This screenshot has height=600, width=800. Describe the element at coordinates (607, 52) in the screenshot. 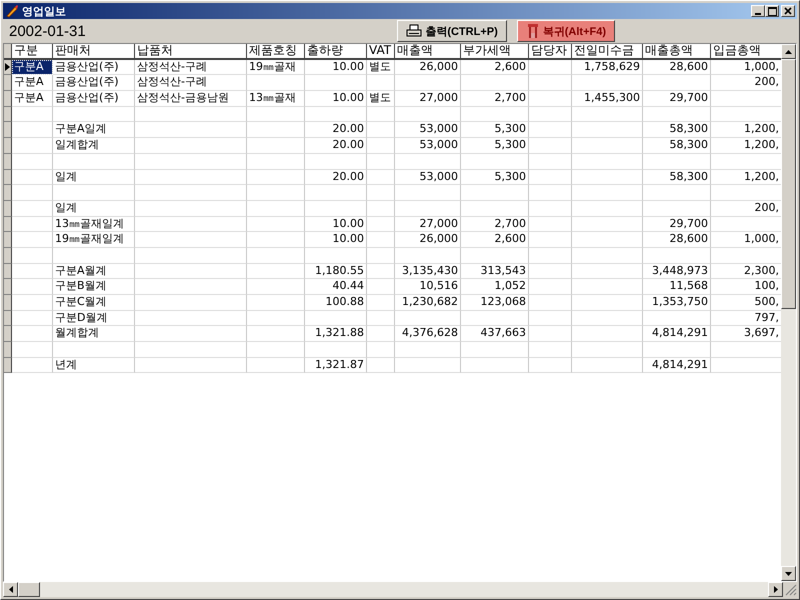

I see `column-header: 전일미수금` at that location.